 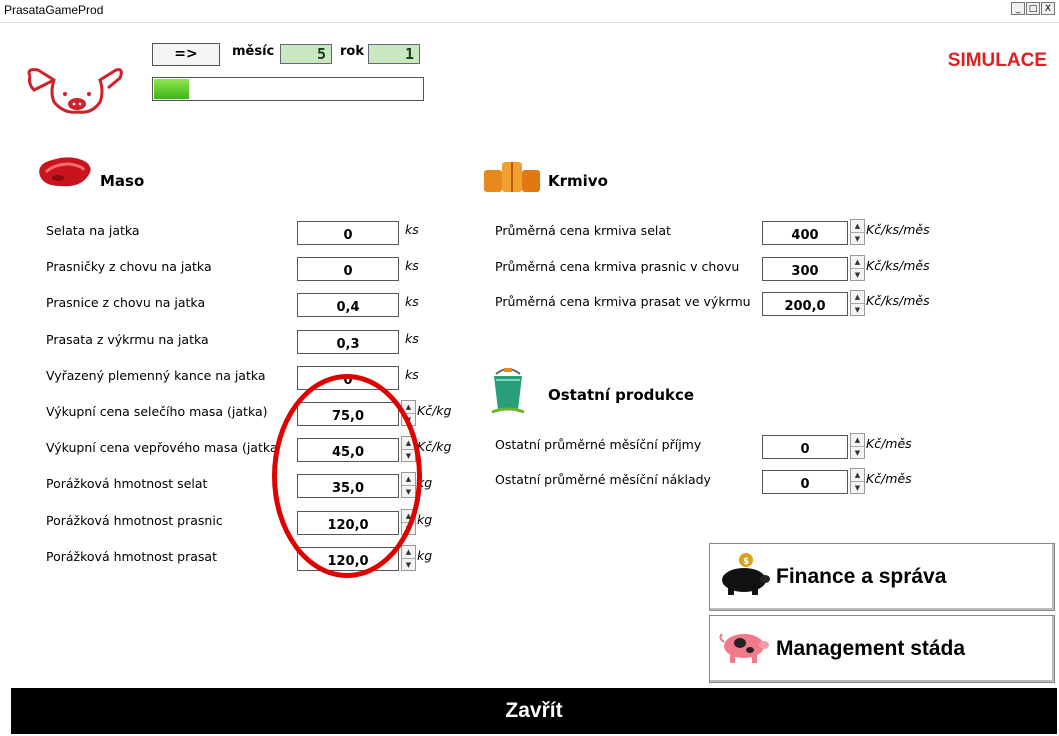 What do you see at coordinates (347, 476) in the screenshot?
I see `highlight-circle` at bounding box center [347, 476].